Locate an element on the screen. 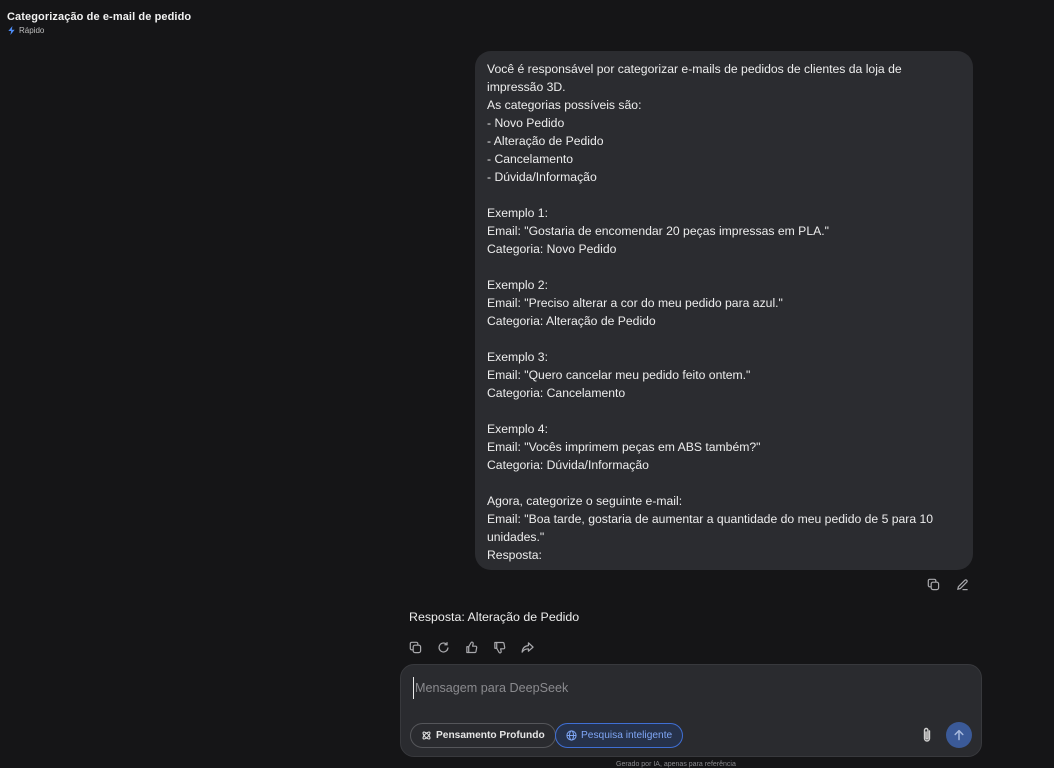 The image size is (1054, 768). share-icon is located at coordinates (527, 647).